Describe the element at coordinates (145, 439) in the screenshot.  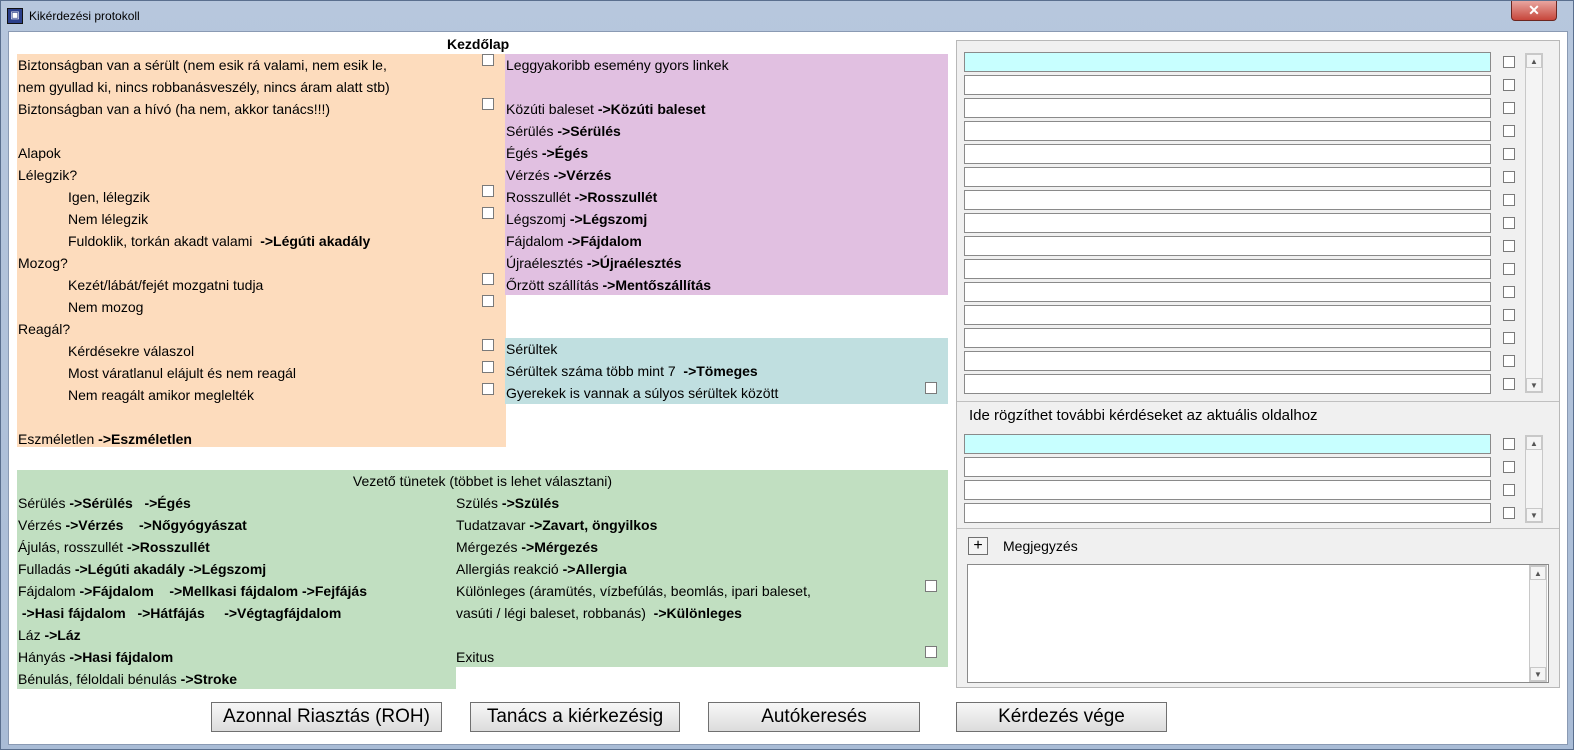
I see `unconscious-link: ->Eszméletlen` at that location.